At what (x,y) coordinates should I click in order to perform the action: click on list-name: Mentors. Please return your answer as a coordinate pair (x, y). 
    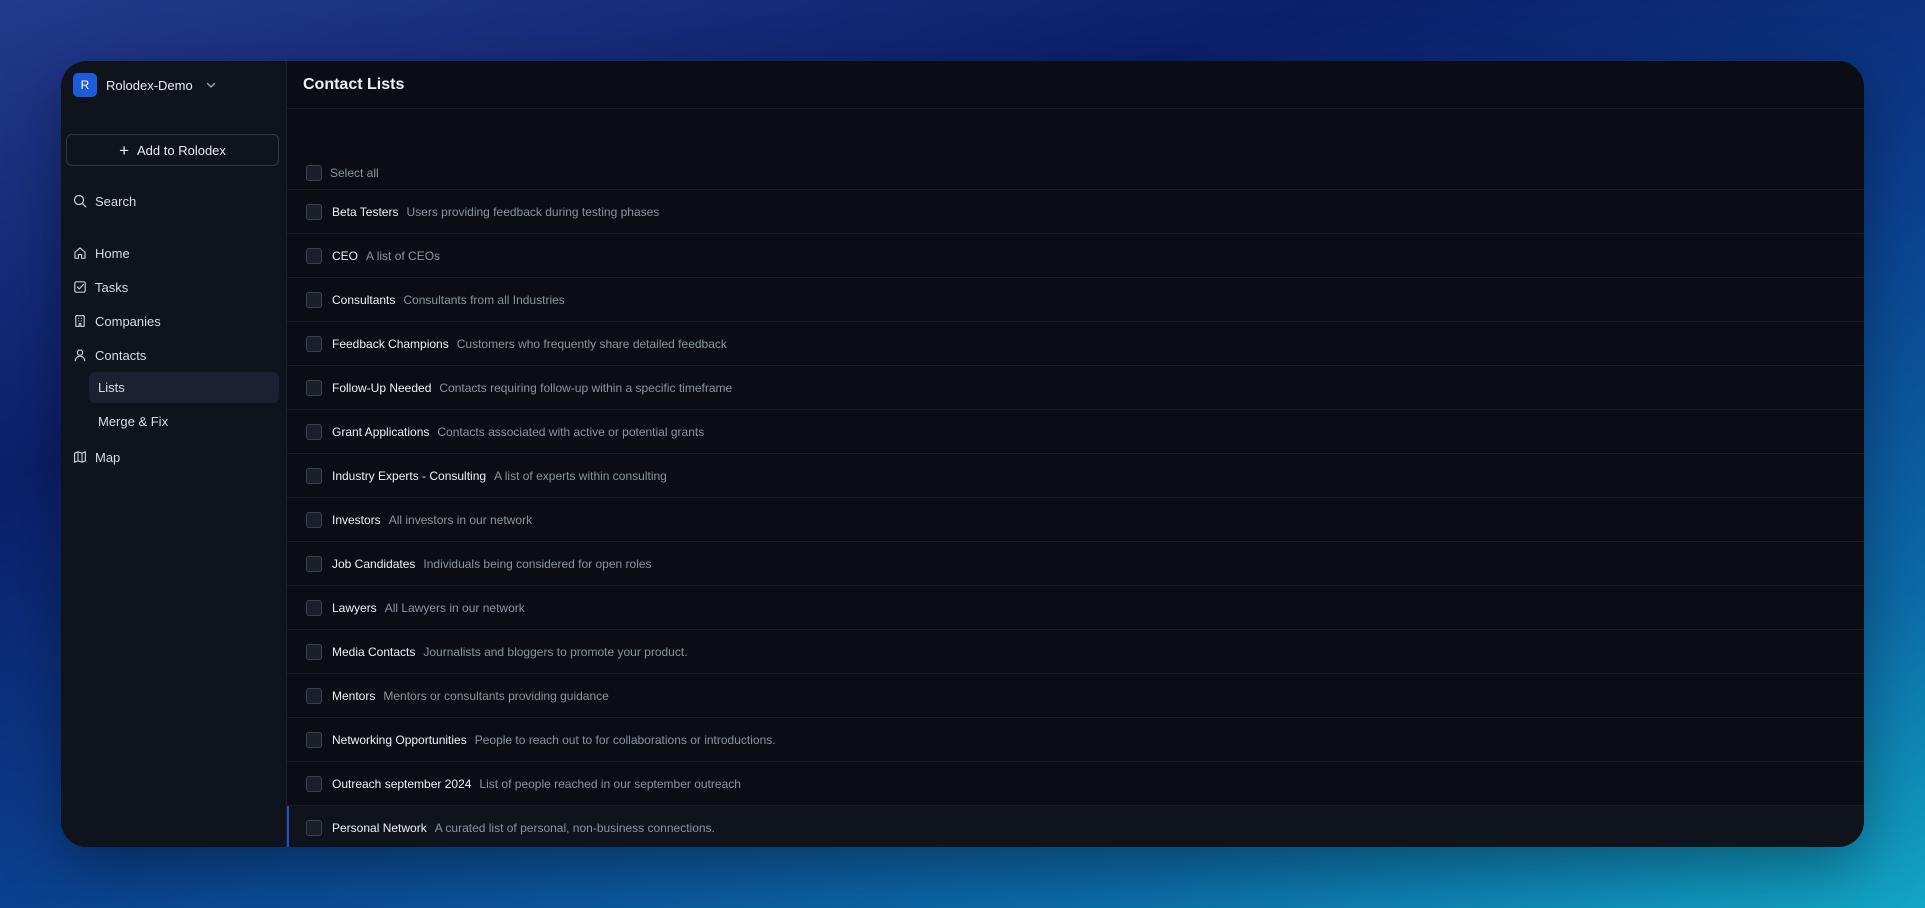
    Looking at the image, I should click on (353, 696).